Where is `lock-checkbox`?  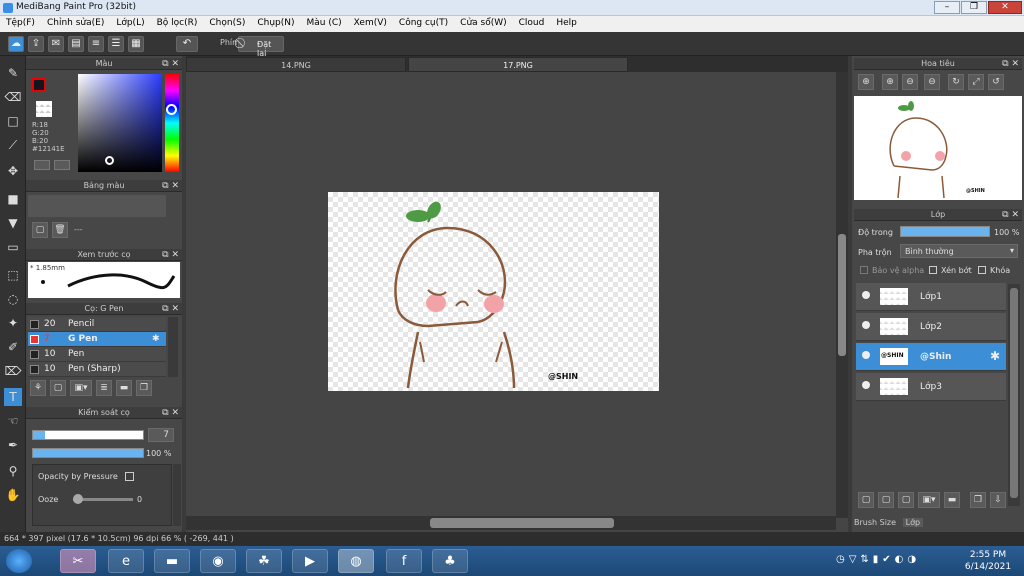 lock-checkbox is located at coordinates (982, 270).